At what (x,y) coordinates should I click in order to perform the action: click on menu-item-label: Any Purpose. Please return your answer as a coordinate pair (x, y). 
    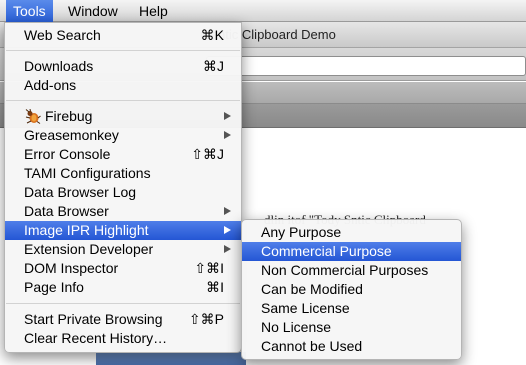
    Looking at the image, I should click on (301, 232).